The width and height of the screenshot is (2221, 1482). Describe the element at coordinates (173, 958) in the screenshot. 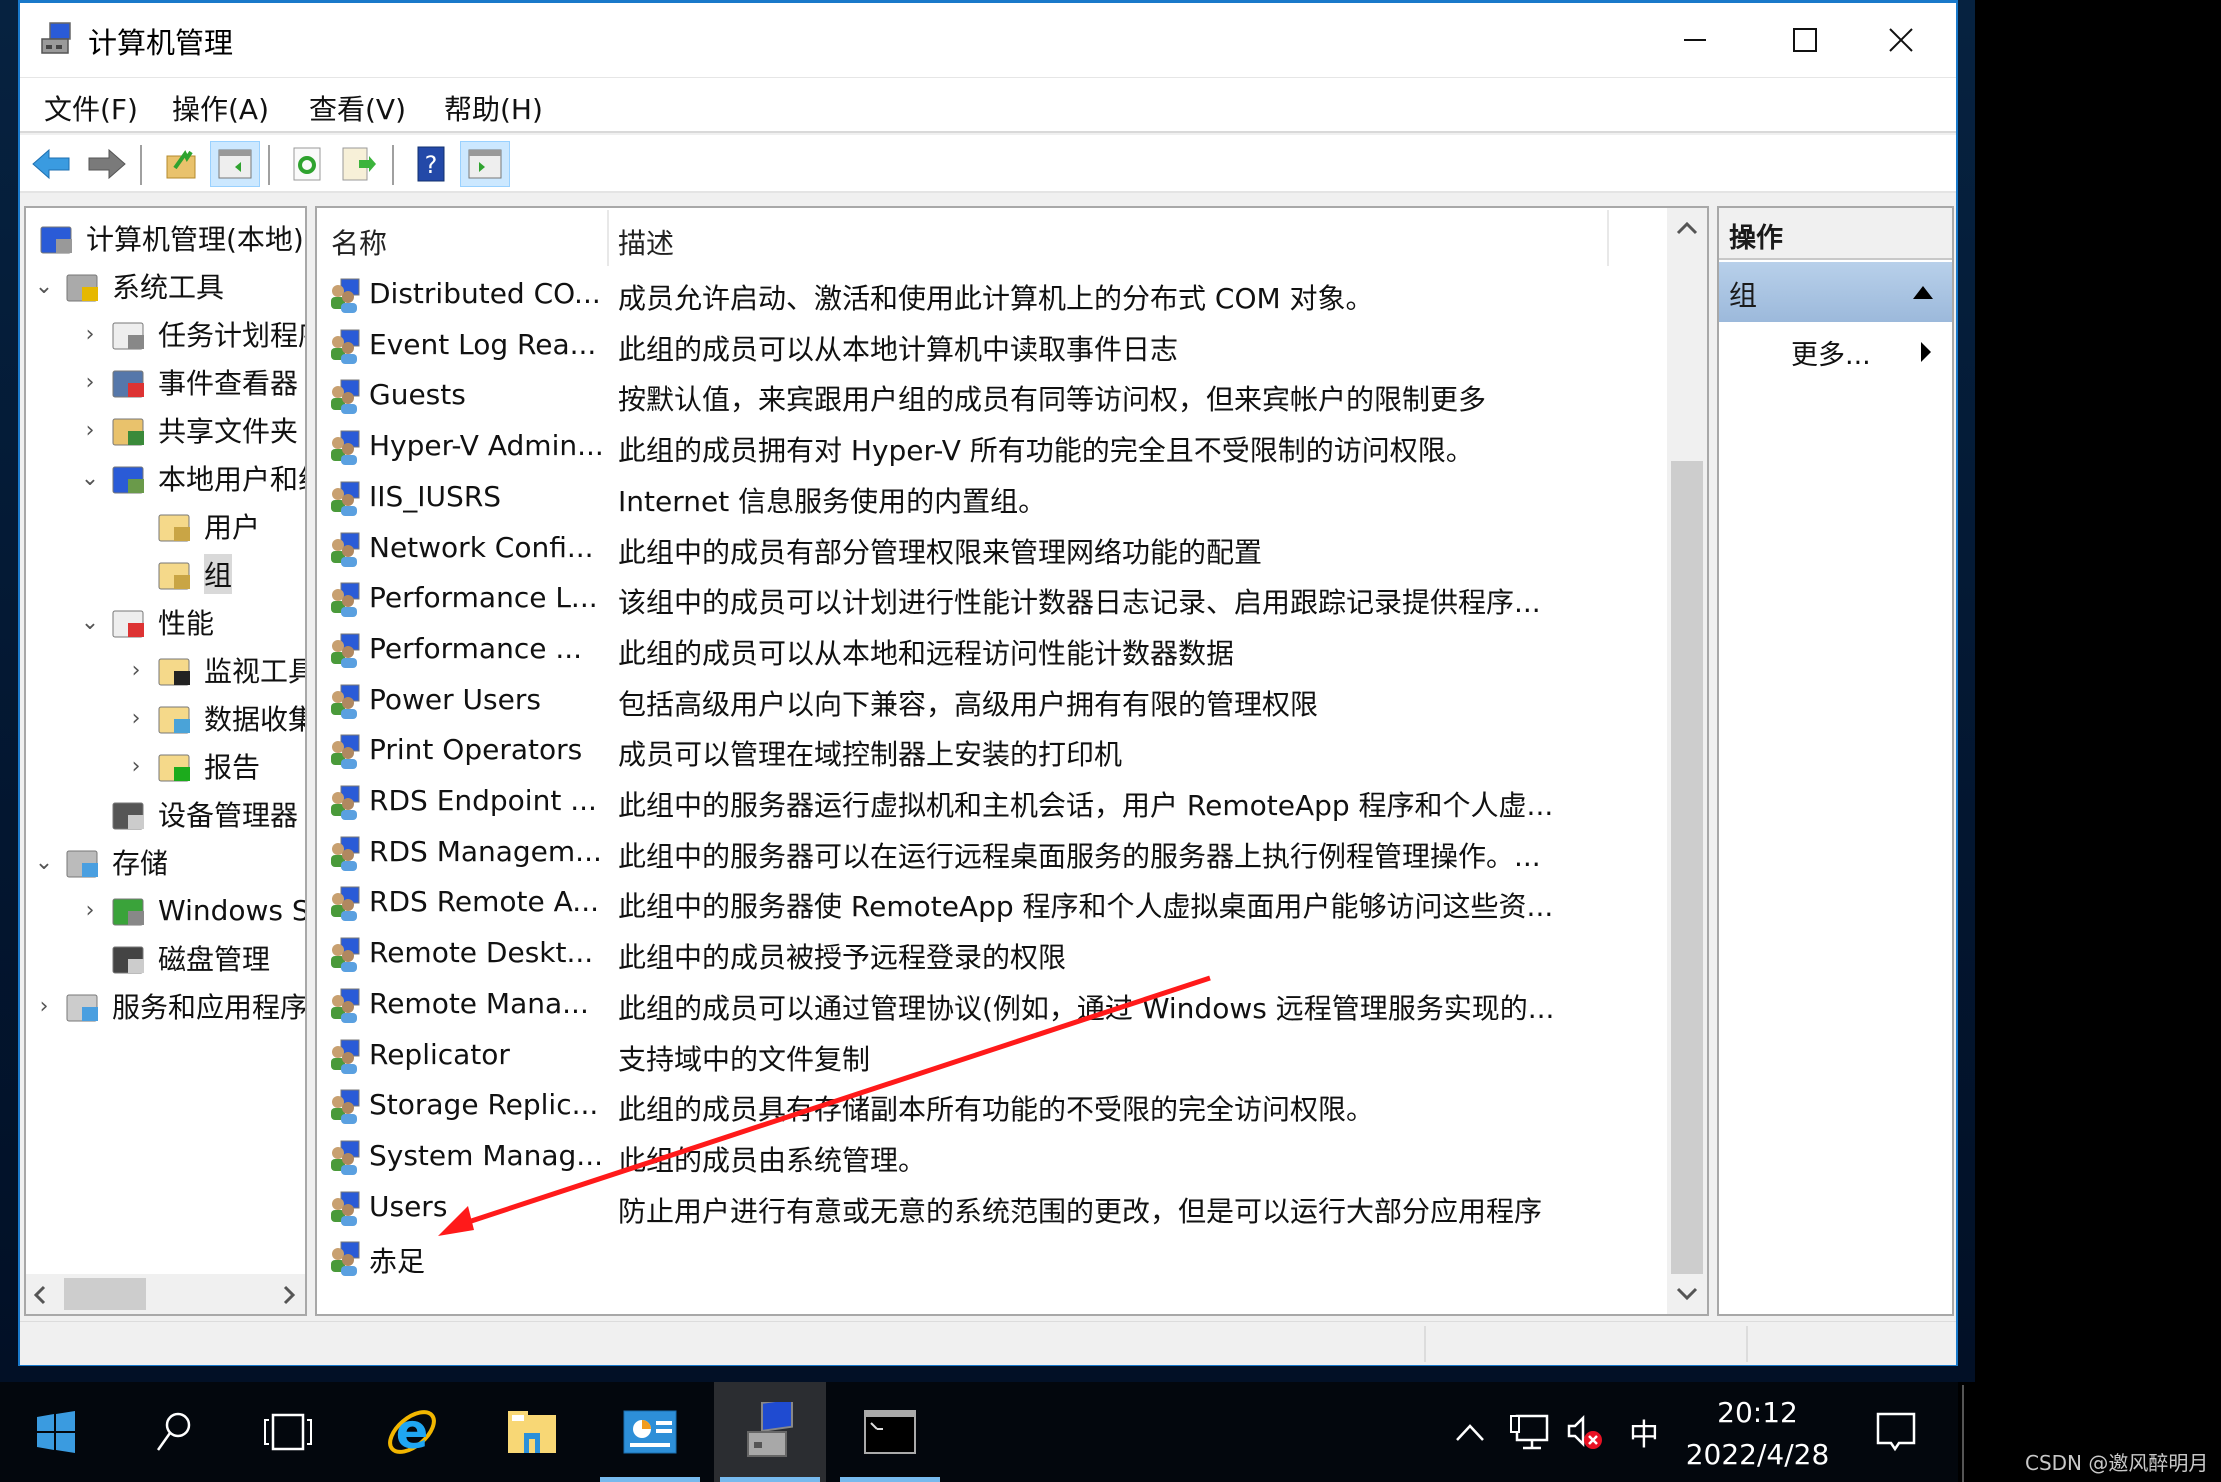

I see `tree-item: 磁盘管理` at that location.